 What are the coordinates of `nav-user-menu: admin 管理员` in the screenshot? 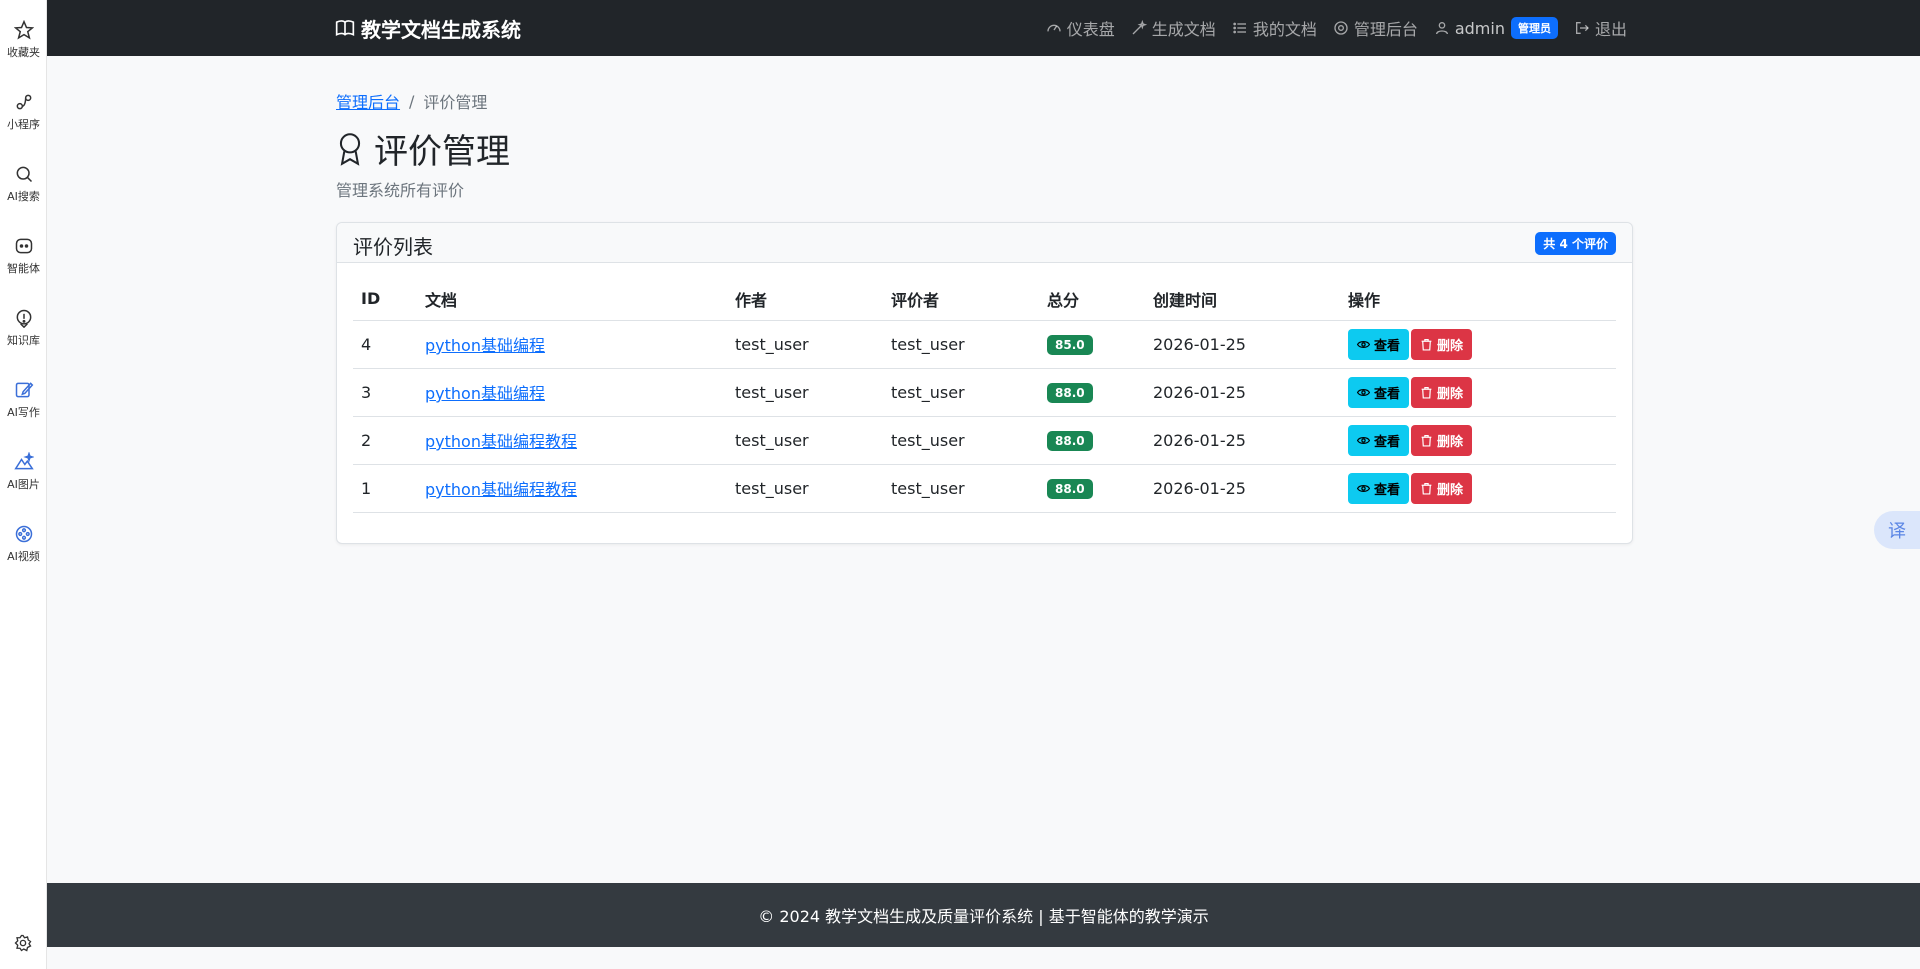 It's located at (1496, 28).